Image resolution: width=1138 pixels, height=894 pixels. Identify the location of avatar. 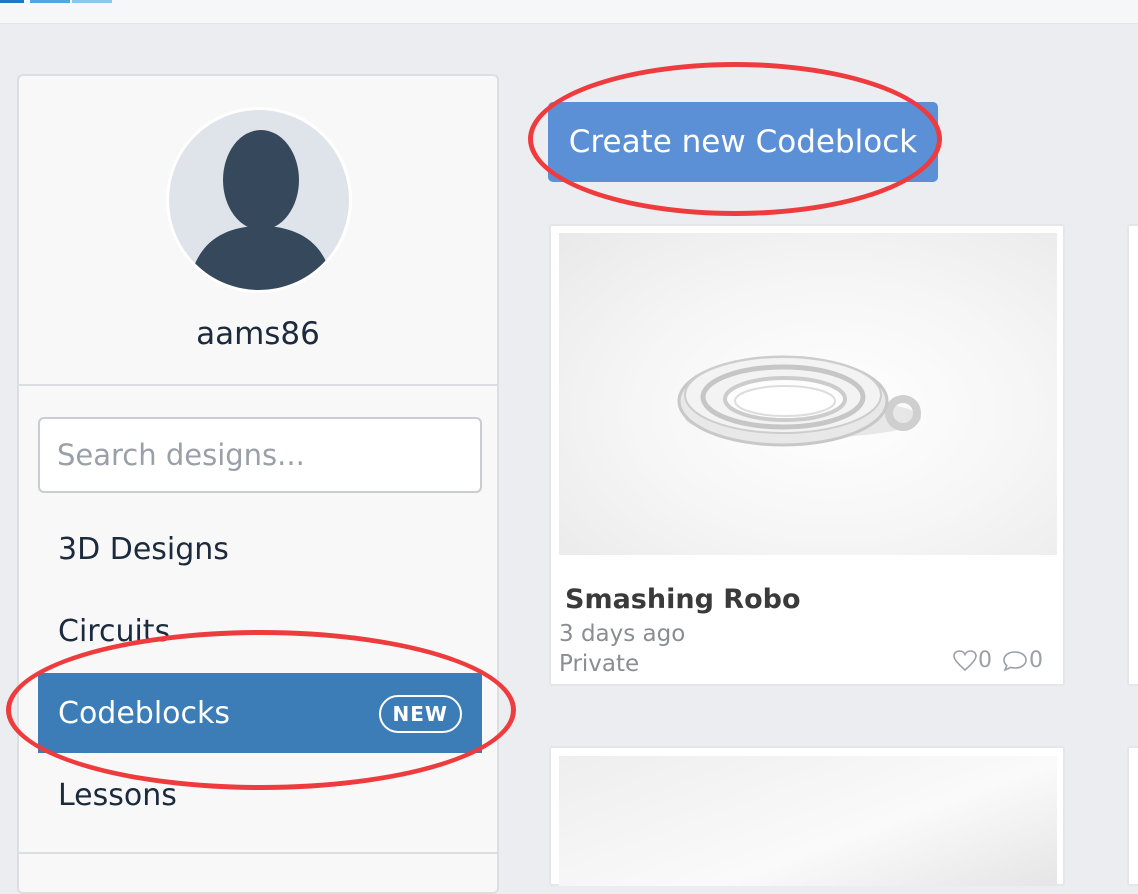
(259, 200).